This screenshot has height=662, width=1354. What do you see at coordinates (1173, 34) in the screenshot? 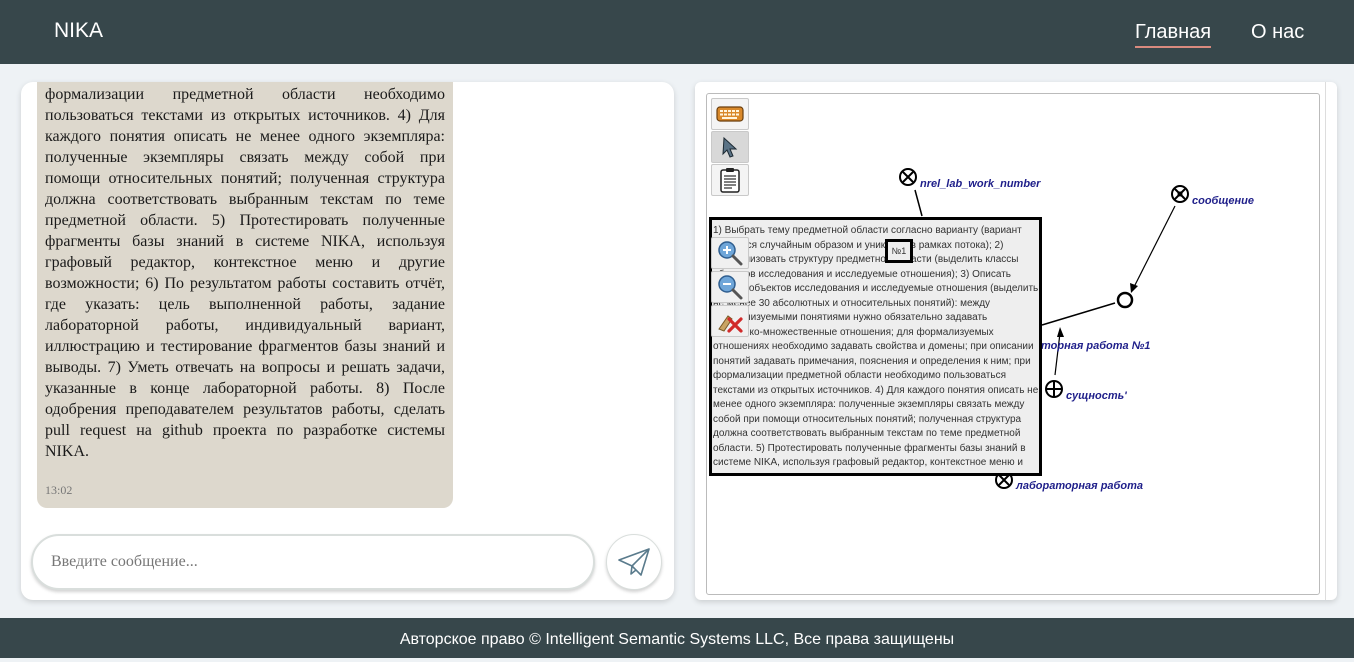
I see `nav-link-home: Главная` at bounding box center [1173, 34].